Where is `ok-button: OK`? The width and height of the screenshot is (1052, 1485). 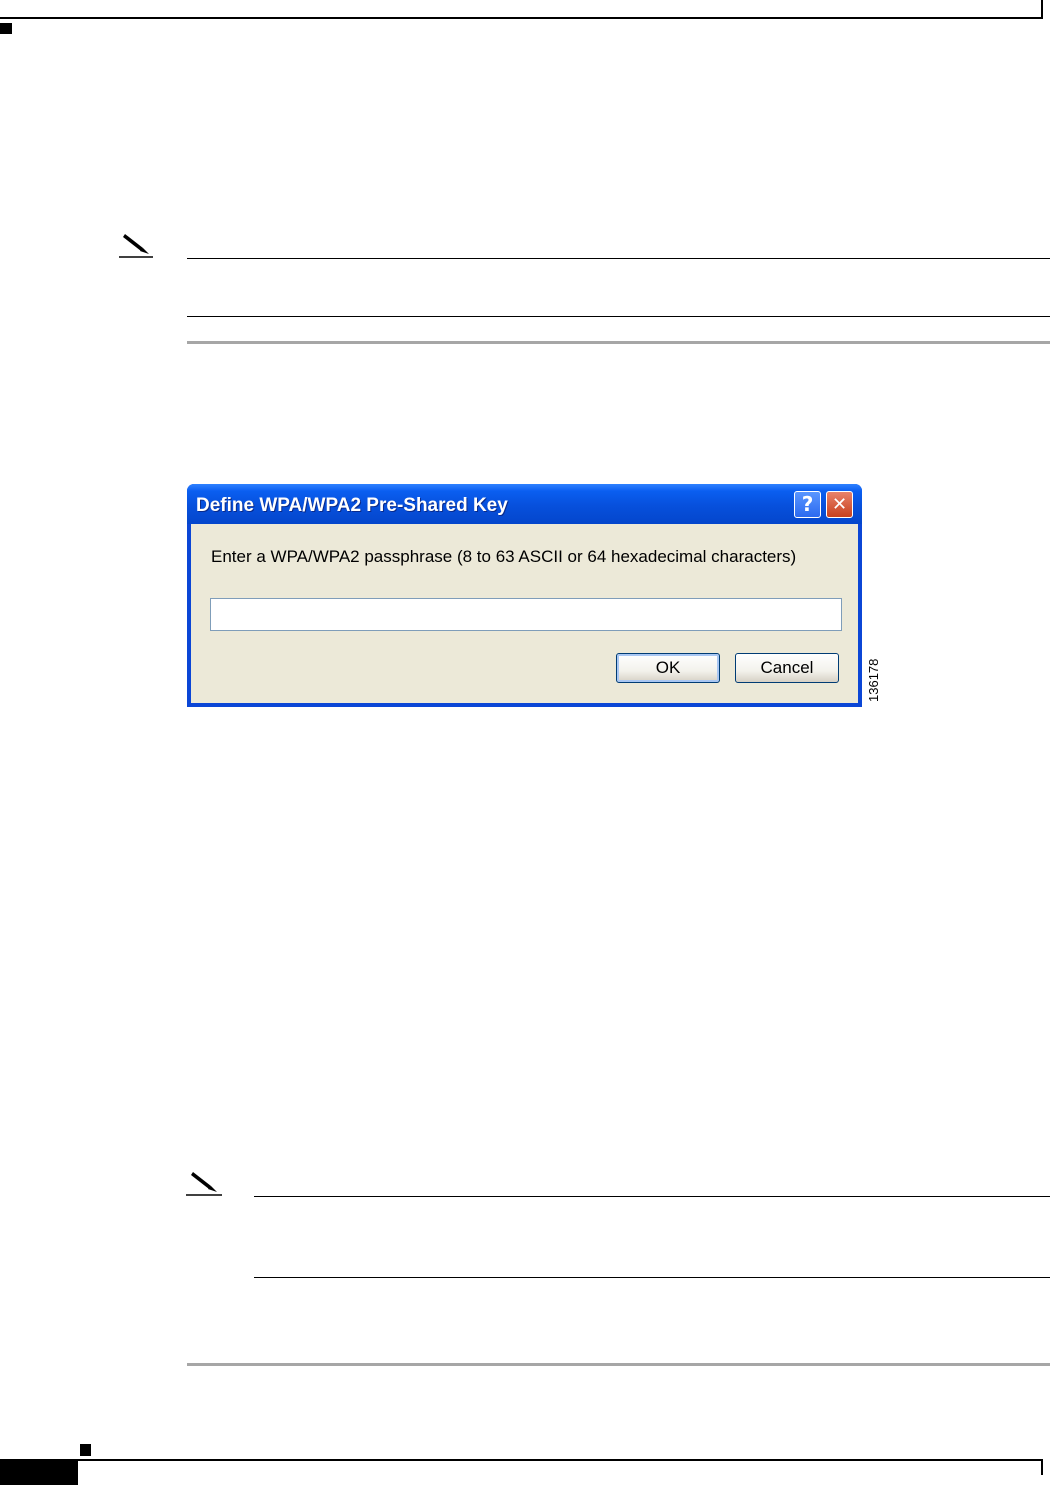
ok-button: OK is located at coordinates (668, 668).